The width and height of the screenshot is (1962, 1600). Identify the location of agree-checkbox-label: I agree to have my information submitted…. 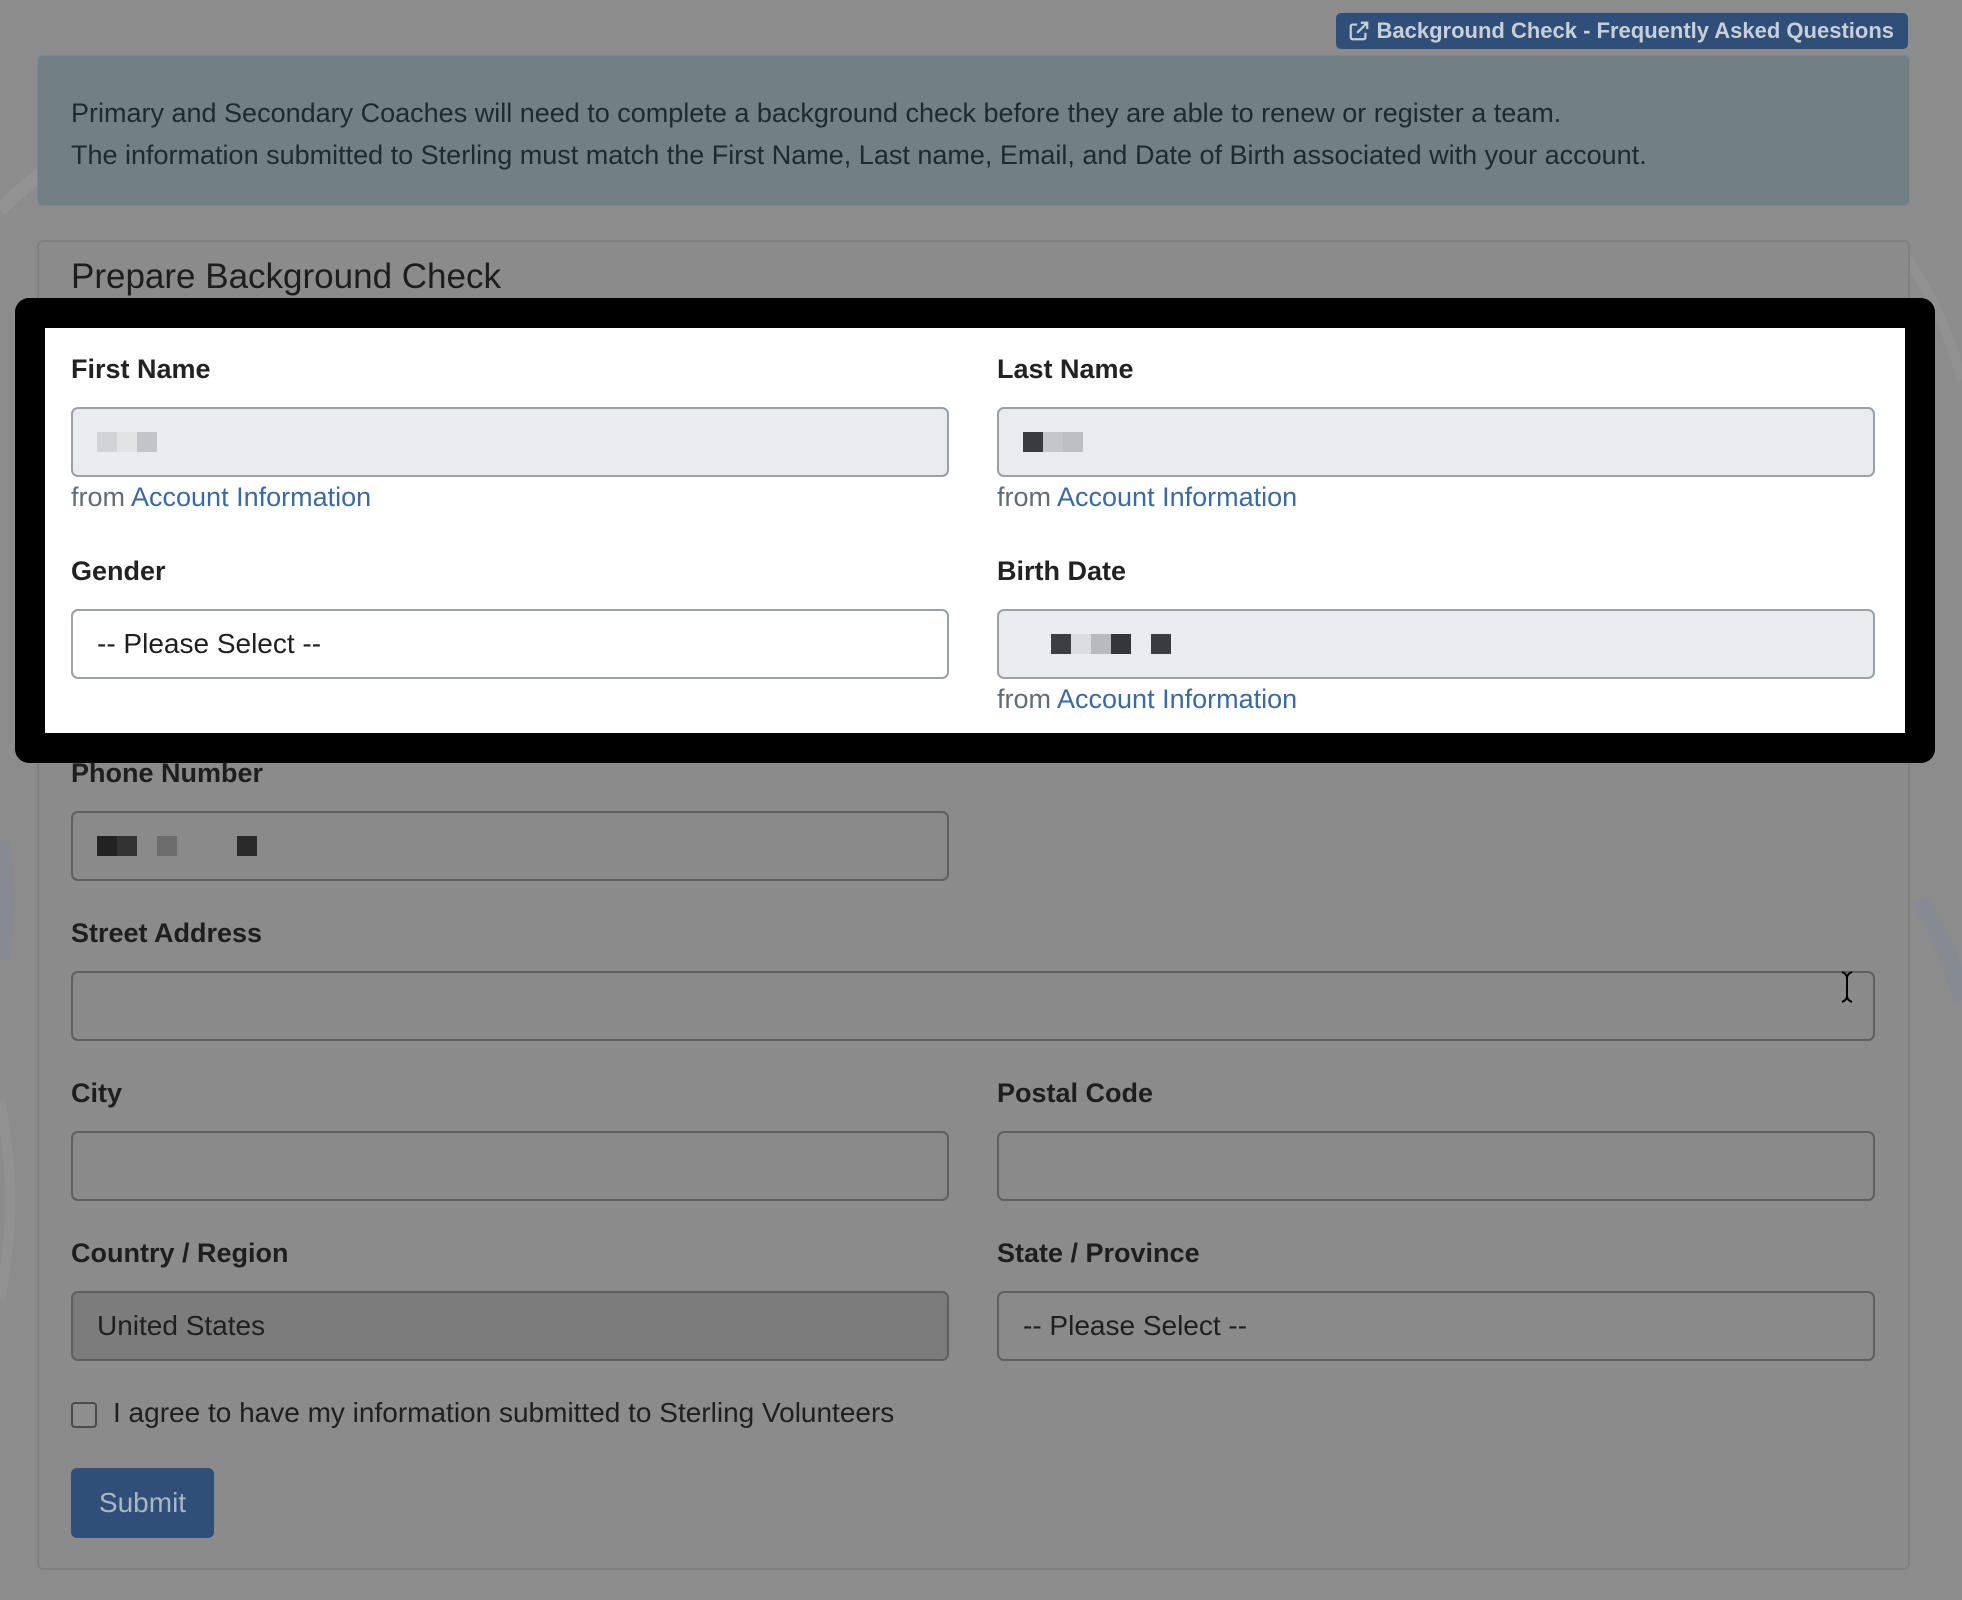
(503, 1413).